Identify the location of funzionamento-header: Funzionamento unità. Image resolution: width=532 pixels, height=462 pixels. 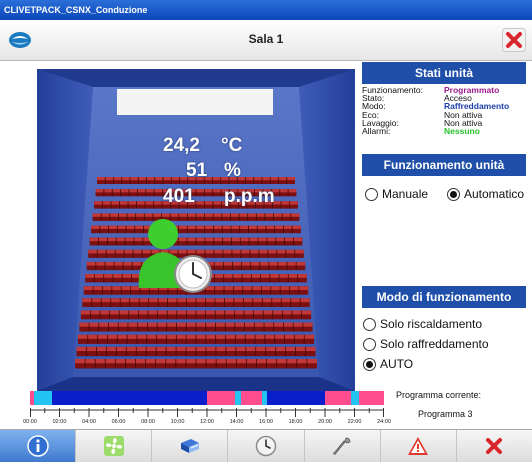
(444, 165).